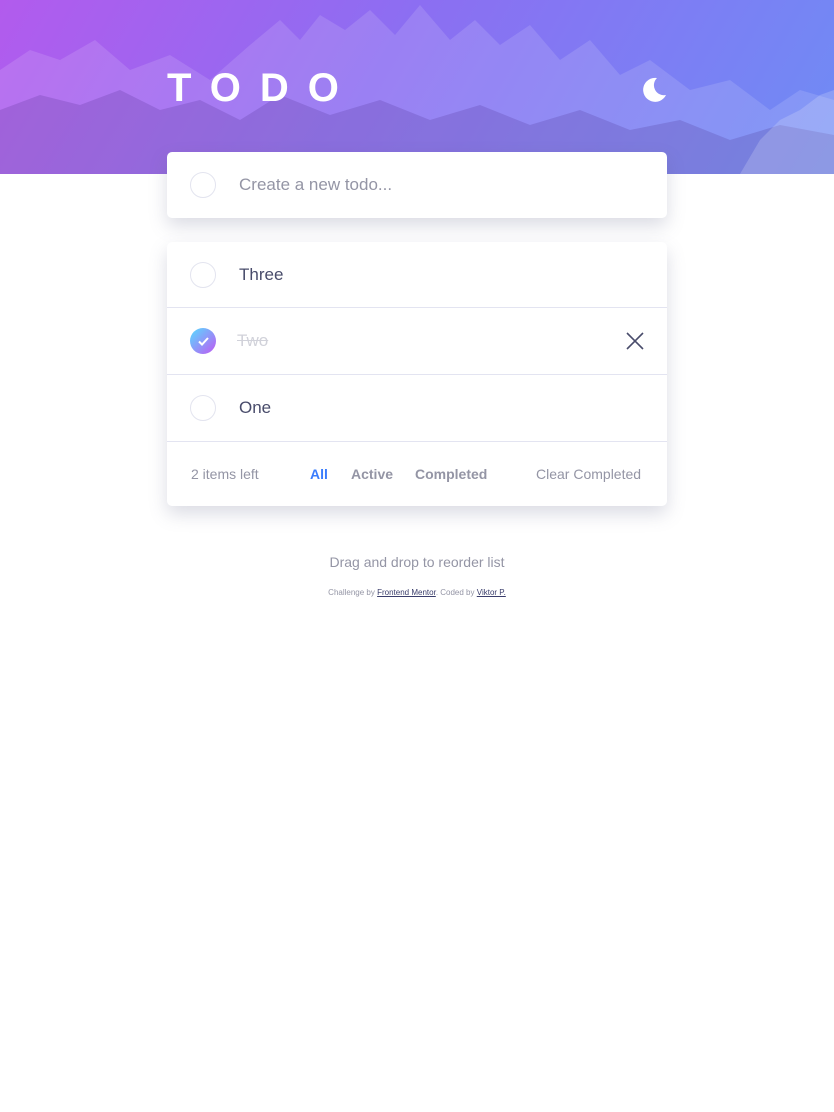 The width and height of the screenshot is (834, 1112). Describe the element at coordinates (262, 88) in the screenshot. I see `app-title: TODO` at that location.